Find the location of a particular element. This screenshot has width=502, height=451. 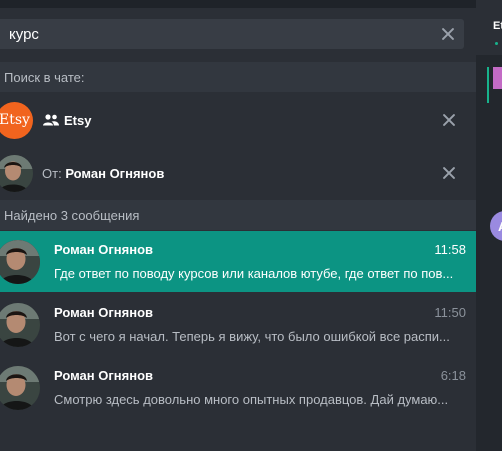

from-prefix: От: is located at coordinates (52, 173).